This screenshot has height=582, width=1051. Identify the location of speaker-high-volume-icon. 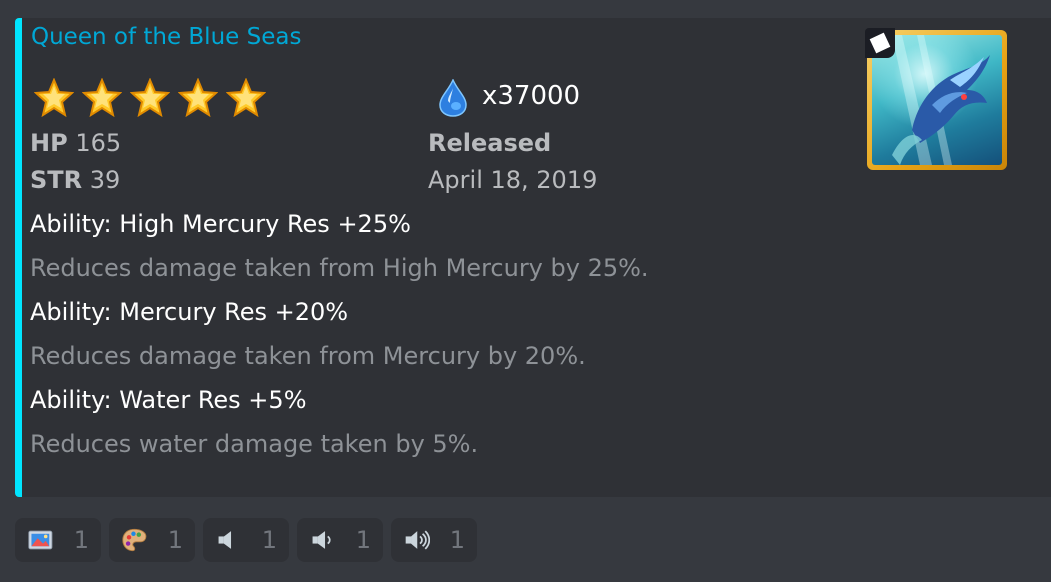
(417, 540).